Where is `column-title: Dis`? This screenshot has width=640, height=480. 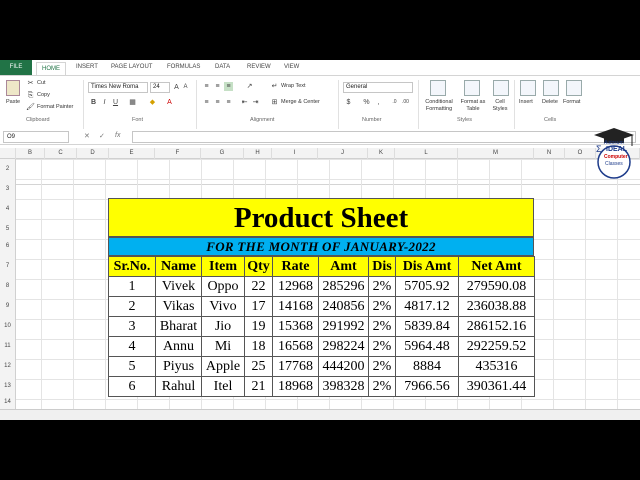
column-title: Dis is located at coordinates (382, 266).